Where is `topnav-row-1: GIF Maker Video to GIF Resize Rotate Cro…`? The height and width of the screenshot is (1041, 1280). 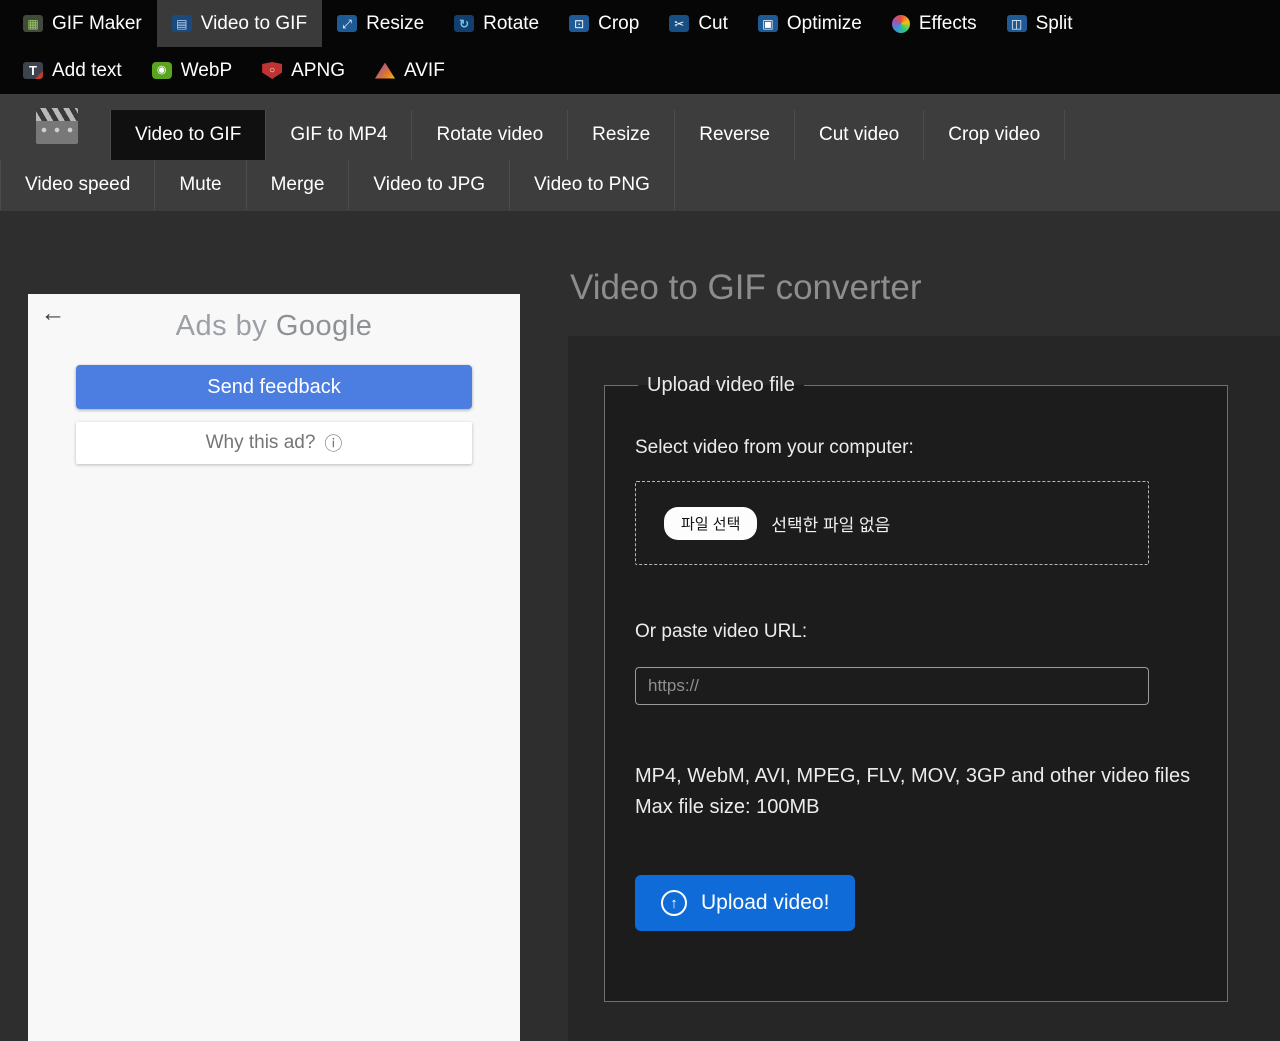
topnav-row-1: GIF Maker Video to GIF Resize Rotate Cro… is located at coordinates (640, 23).